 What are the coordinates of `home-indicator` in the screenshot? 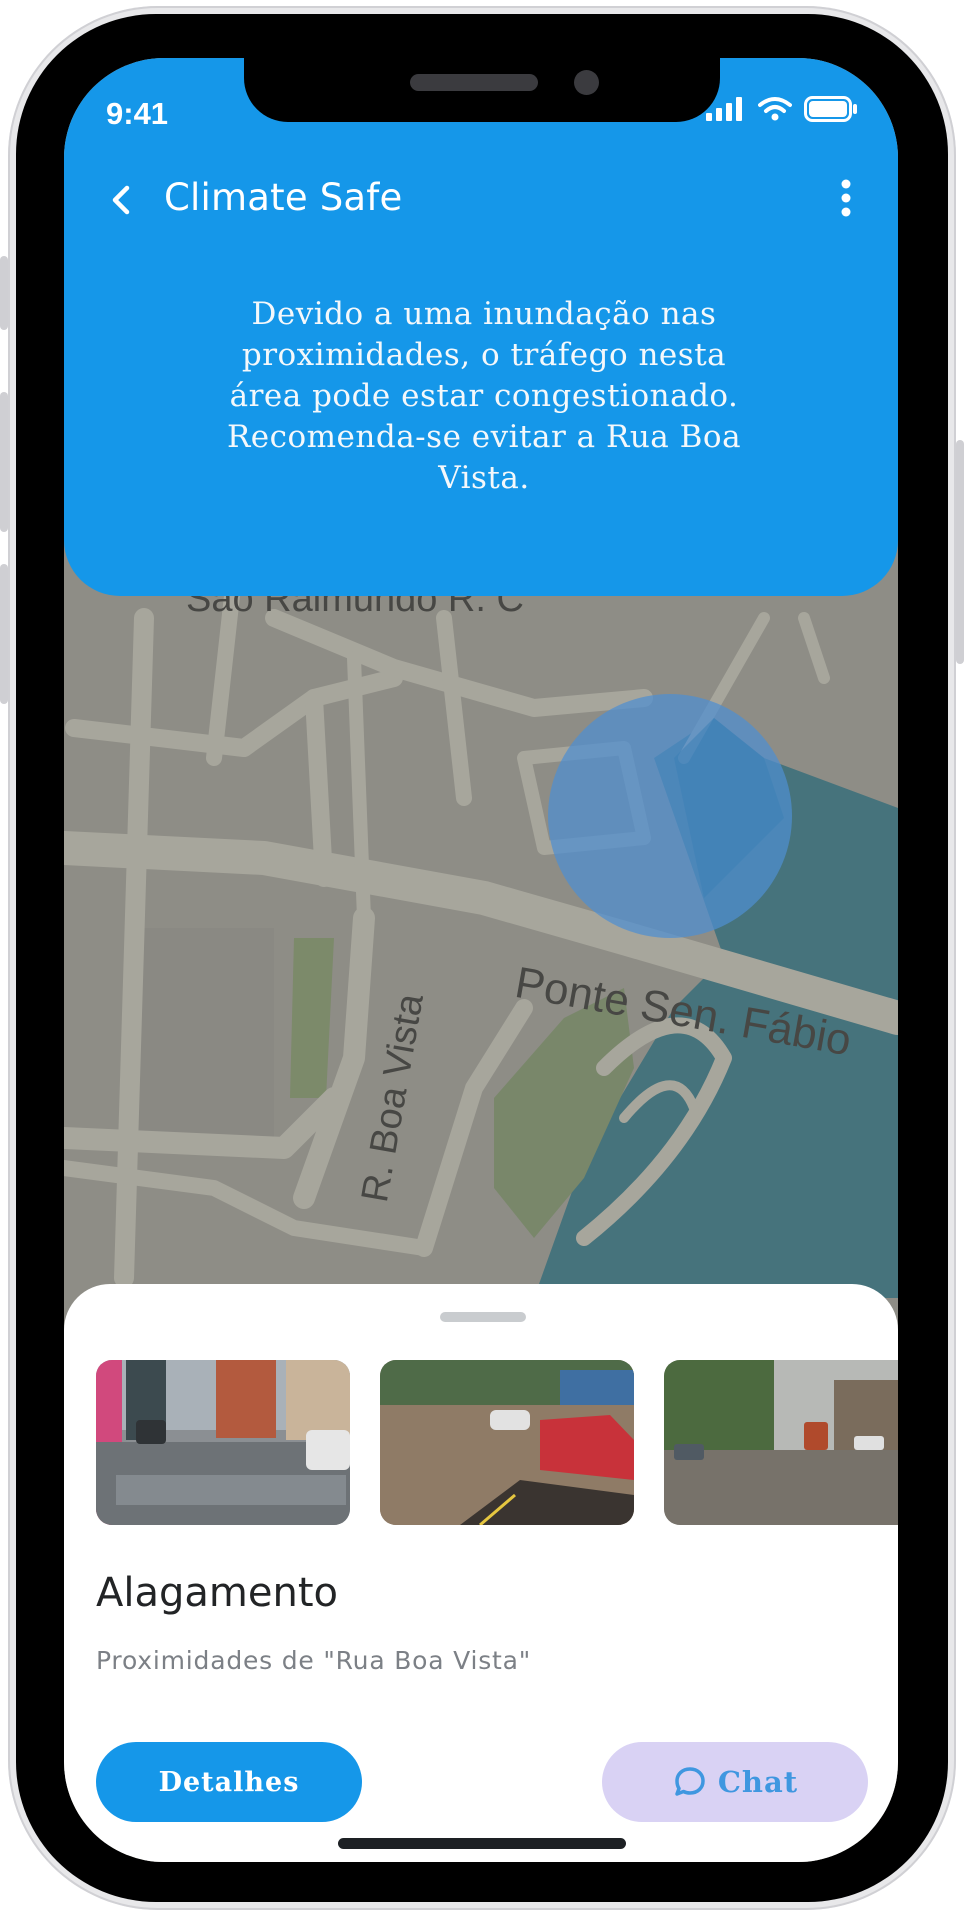 It's located at (482, 1843).